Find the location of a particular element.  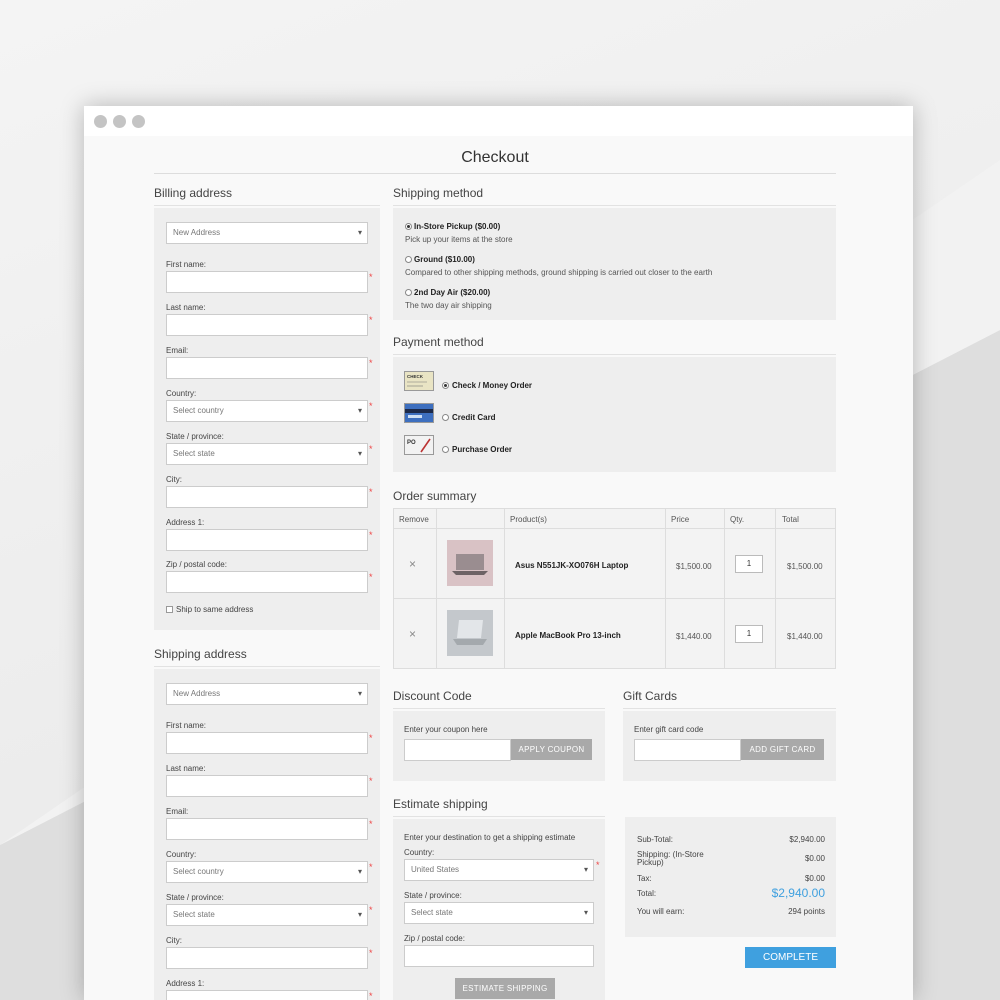

estimate-zip-label: Zip / postal code: is located at coordinates (434, 938).